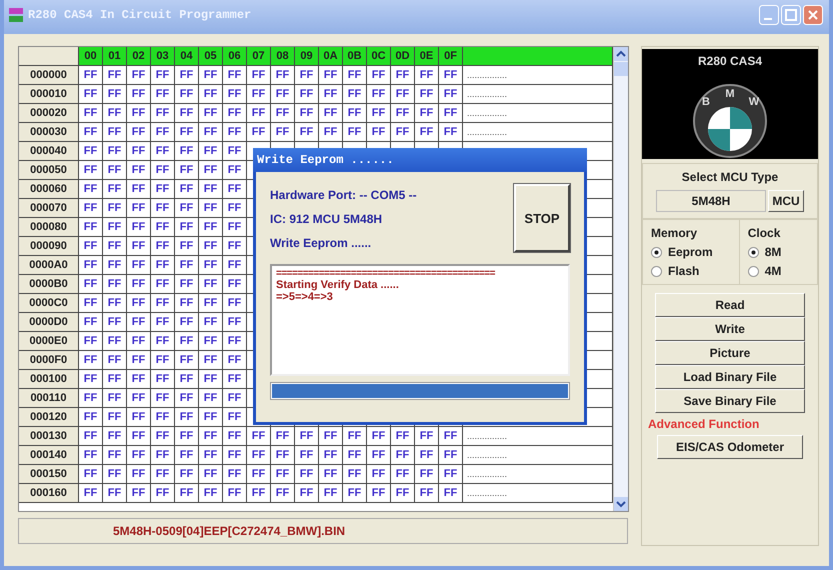 This screenshot has width=833, height=570. I want to click on radio-option: Flash, so click(691, 271).